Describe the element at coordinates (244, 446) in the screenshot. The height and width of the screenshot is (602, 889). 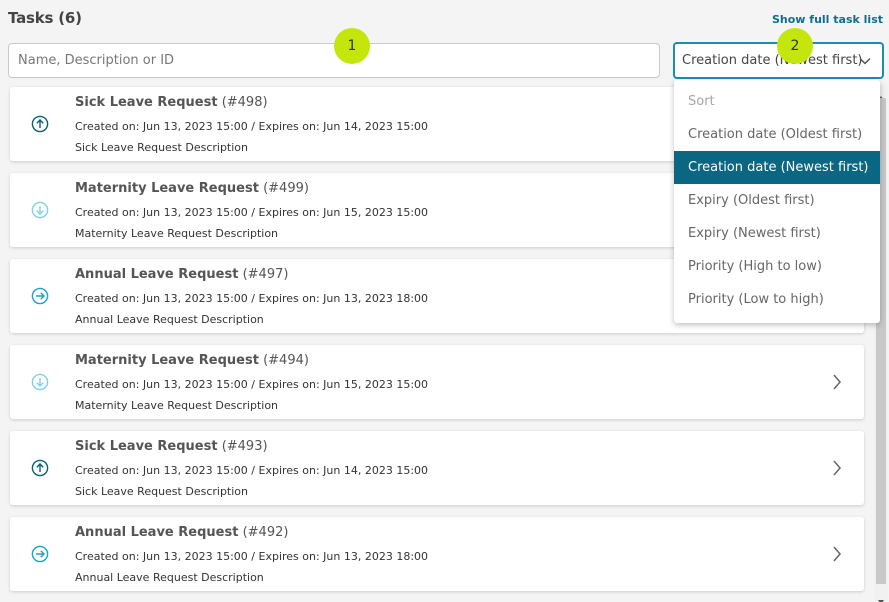
I see `task-id: (#493)` at that location.